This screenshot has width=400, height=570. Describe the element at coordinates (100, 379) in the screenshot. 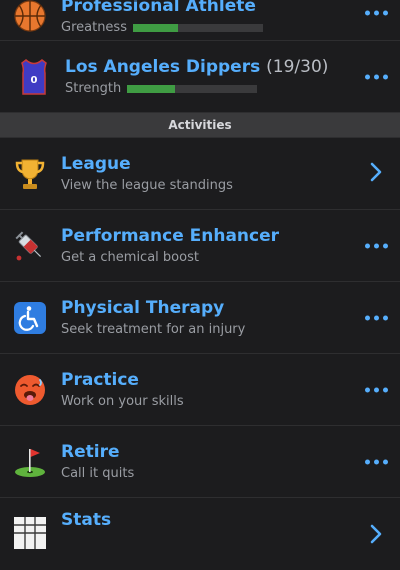

I see `activity-title: Practice` at that location.